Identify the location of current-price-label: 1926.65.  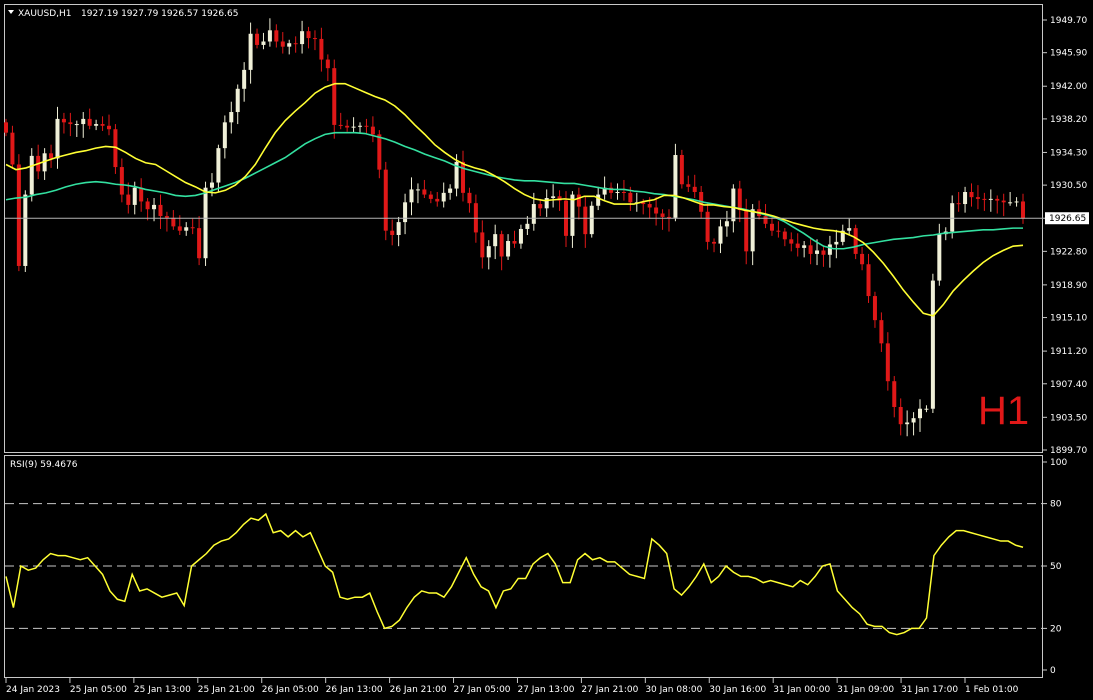
(1067, 219).